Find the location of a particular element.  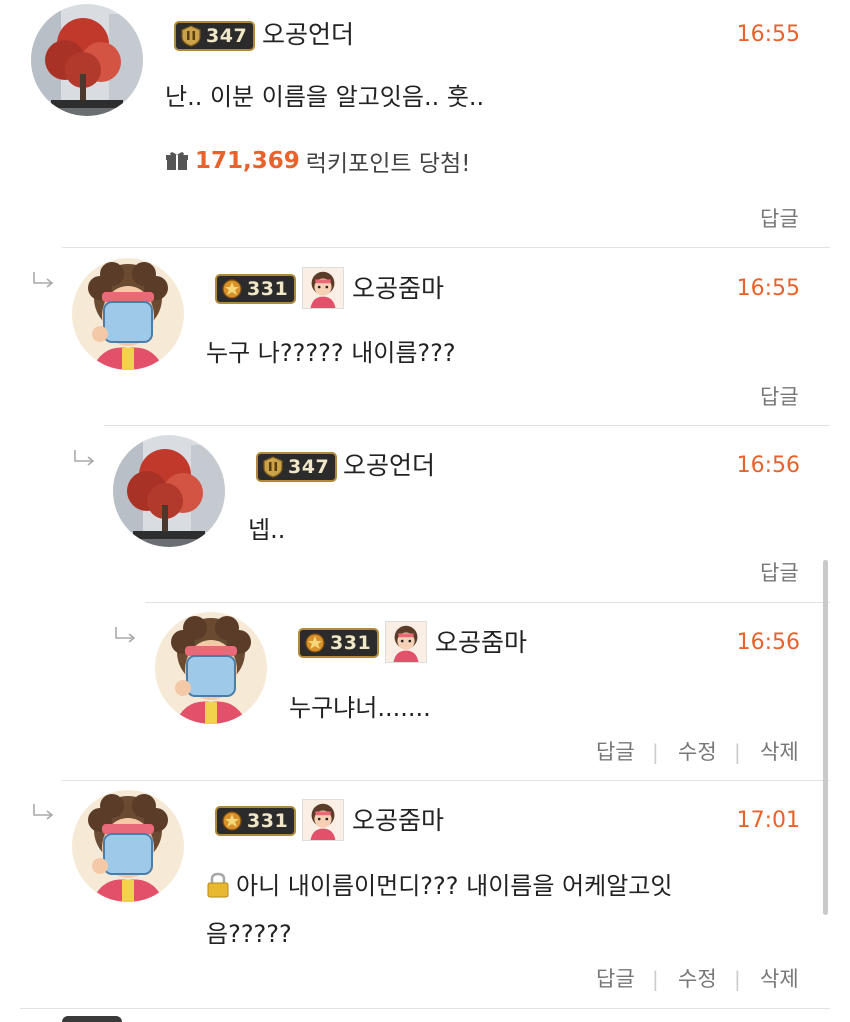

lock-icon is located at coordinates (218, 885).